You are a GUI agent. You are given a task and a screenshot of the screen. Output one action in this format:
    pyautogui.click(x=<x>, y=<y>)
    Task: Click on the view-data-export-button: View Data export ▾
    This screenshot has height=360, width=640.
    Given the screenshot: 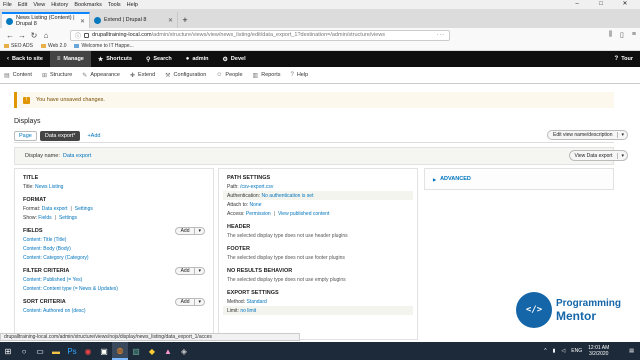 What is the action you would take?
    pyautogui.click(x=598, y=155)
    